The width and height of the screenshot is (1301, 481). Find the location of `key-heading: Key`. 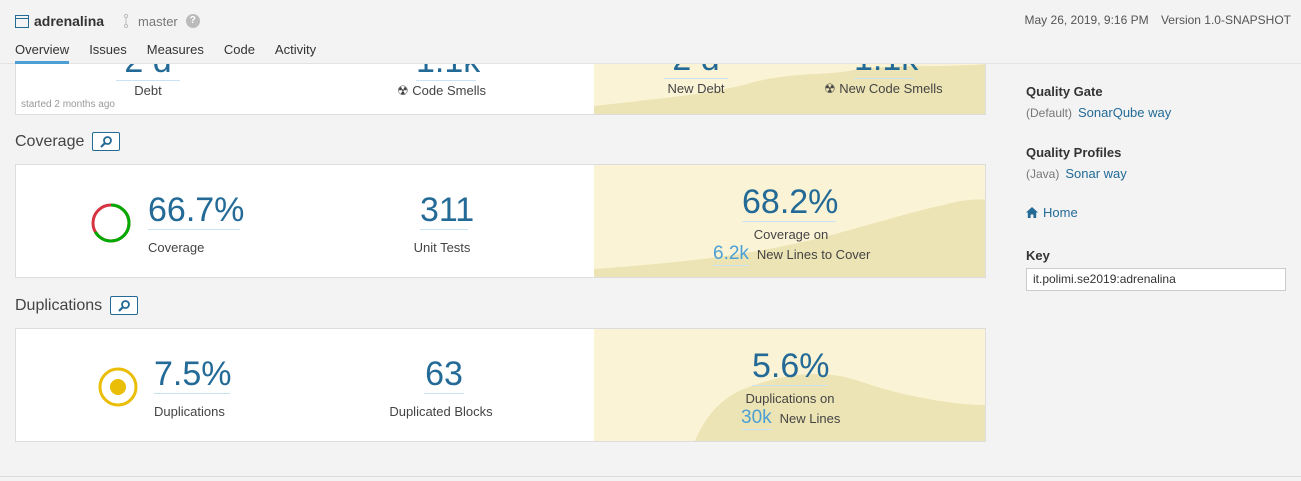

key-heading: Key is located at coordinates (1038, 255).